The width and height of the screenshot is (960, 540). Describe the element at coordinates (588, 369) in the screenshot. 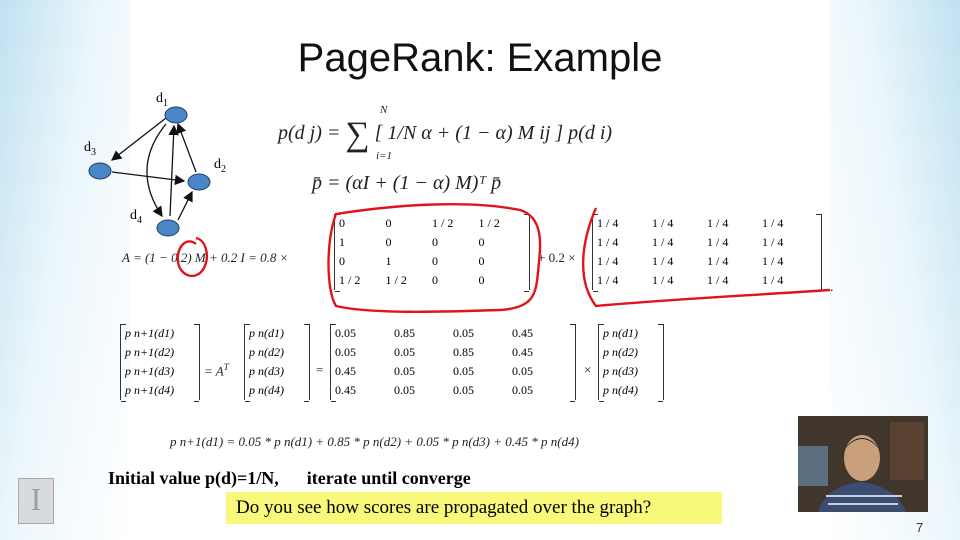

I see `multiply-sign: ×` at that location.